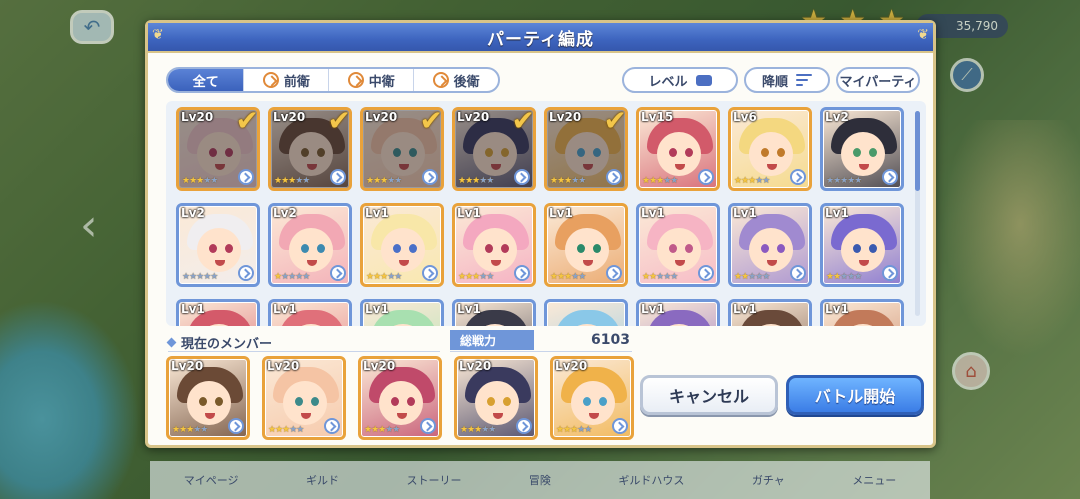 The width and height of the screenshot is (1080, 499). What do you see at coordinates (492, 340) in the screenshot?
I see `total-power-label: 総戦力` at bounding box center [492, 340].